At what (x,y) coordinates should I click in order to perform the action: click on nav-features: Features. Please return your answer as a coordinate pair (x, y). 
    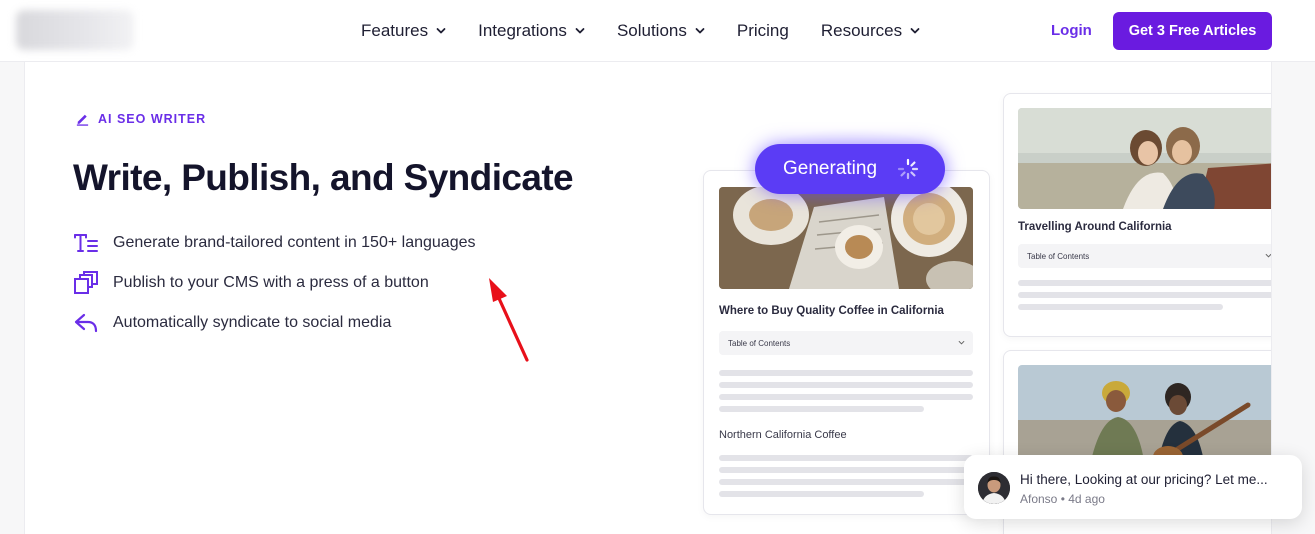
    Looking at the image, I should click on (403, 31).